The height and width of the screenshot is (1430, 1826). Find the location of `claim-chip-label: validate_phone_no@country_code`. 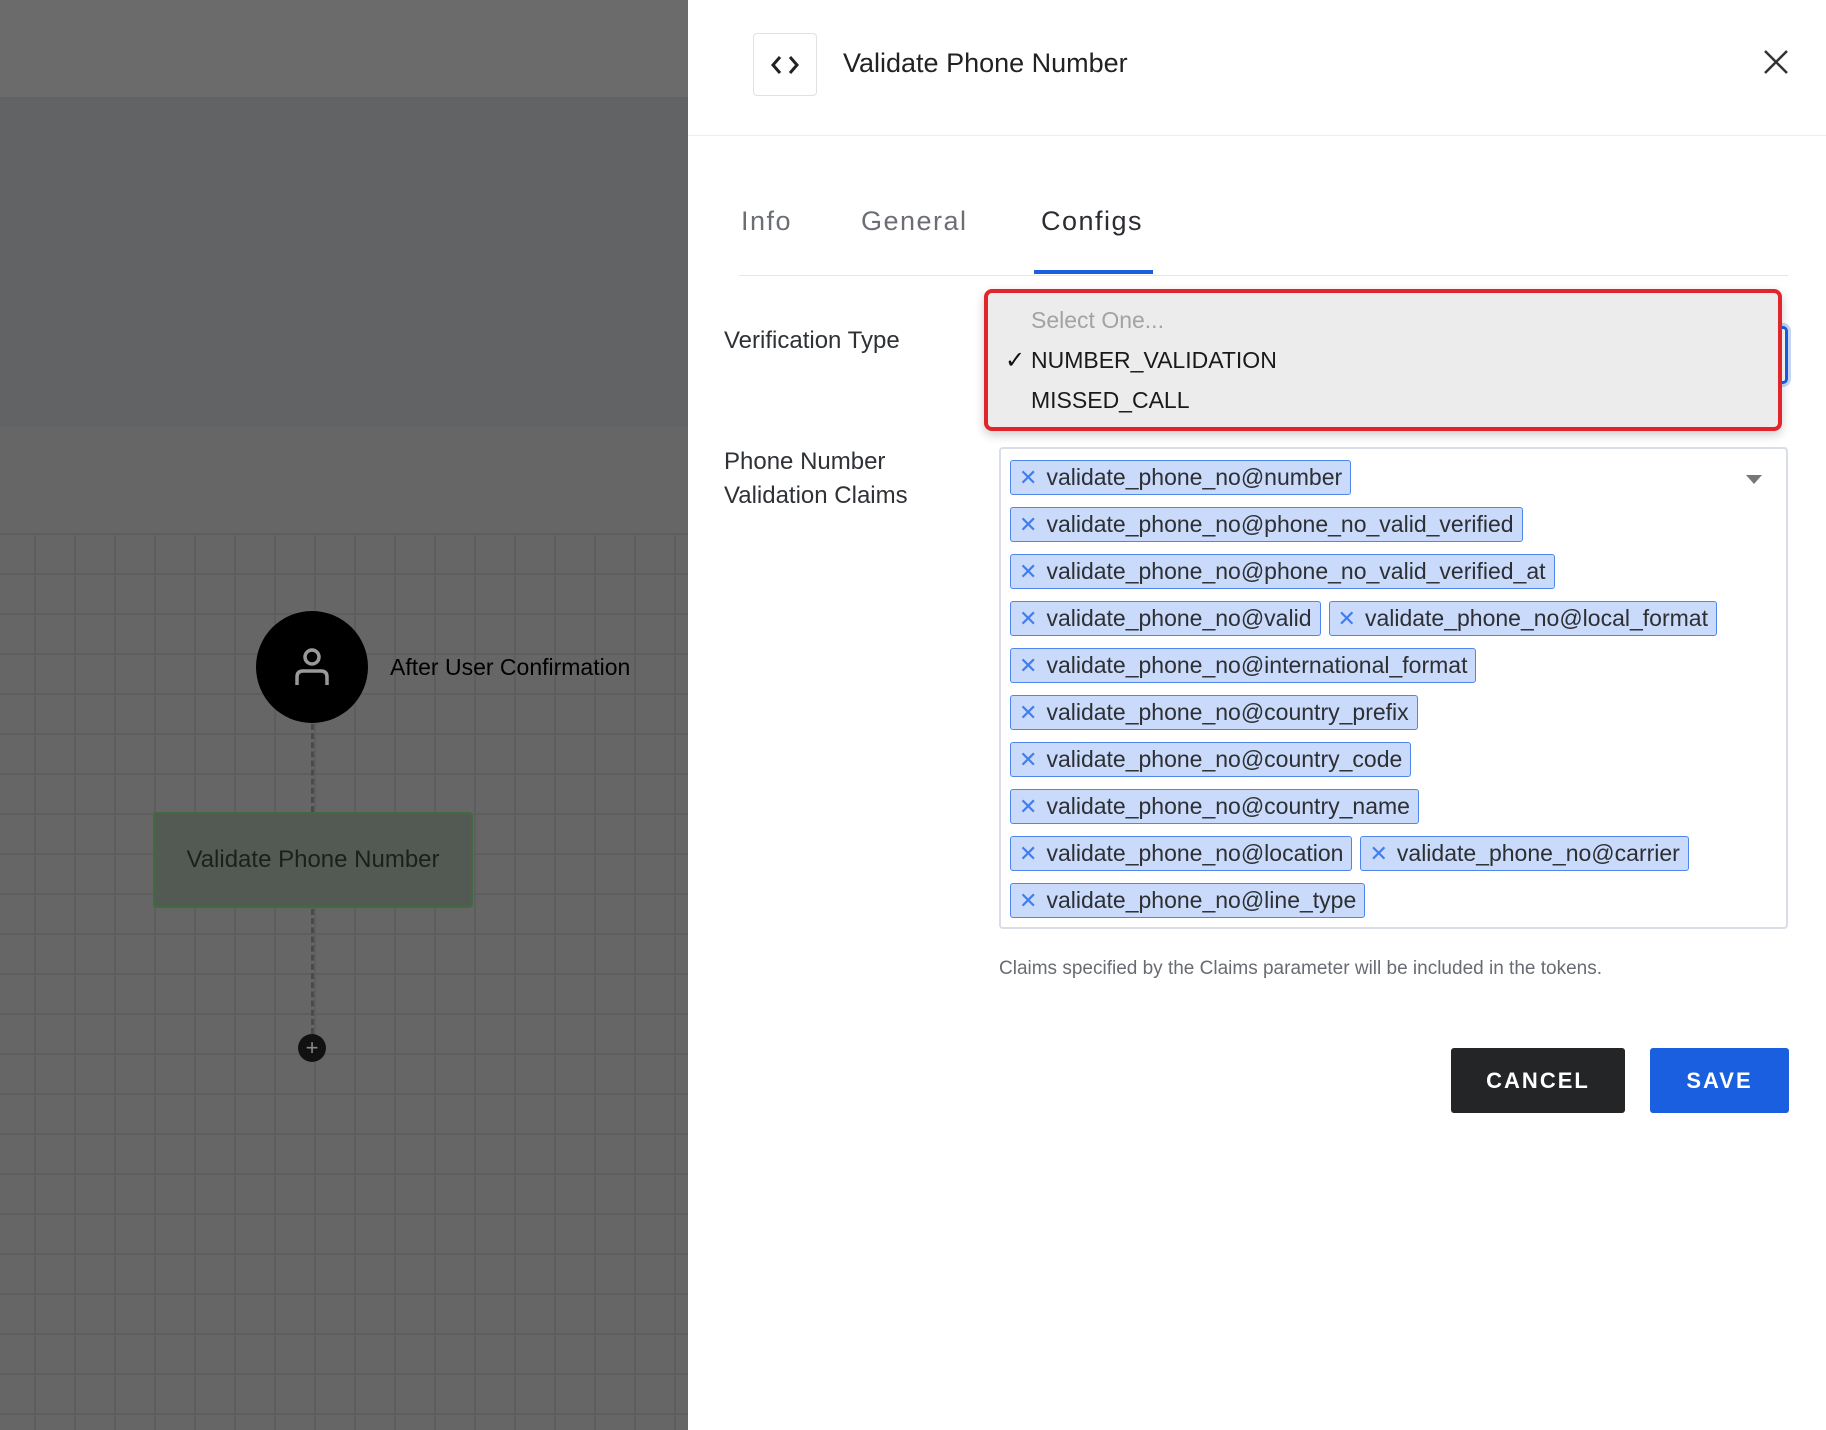

claim-chip-label: validate_phone_no@country_code is located at coordinates (1224, 759).